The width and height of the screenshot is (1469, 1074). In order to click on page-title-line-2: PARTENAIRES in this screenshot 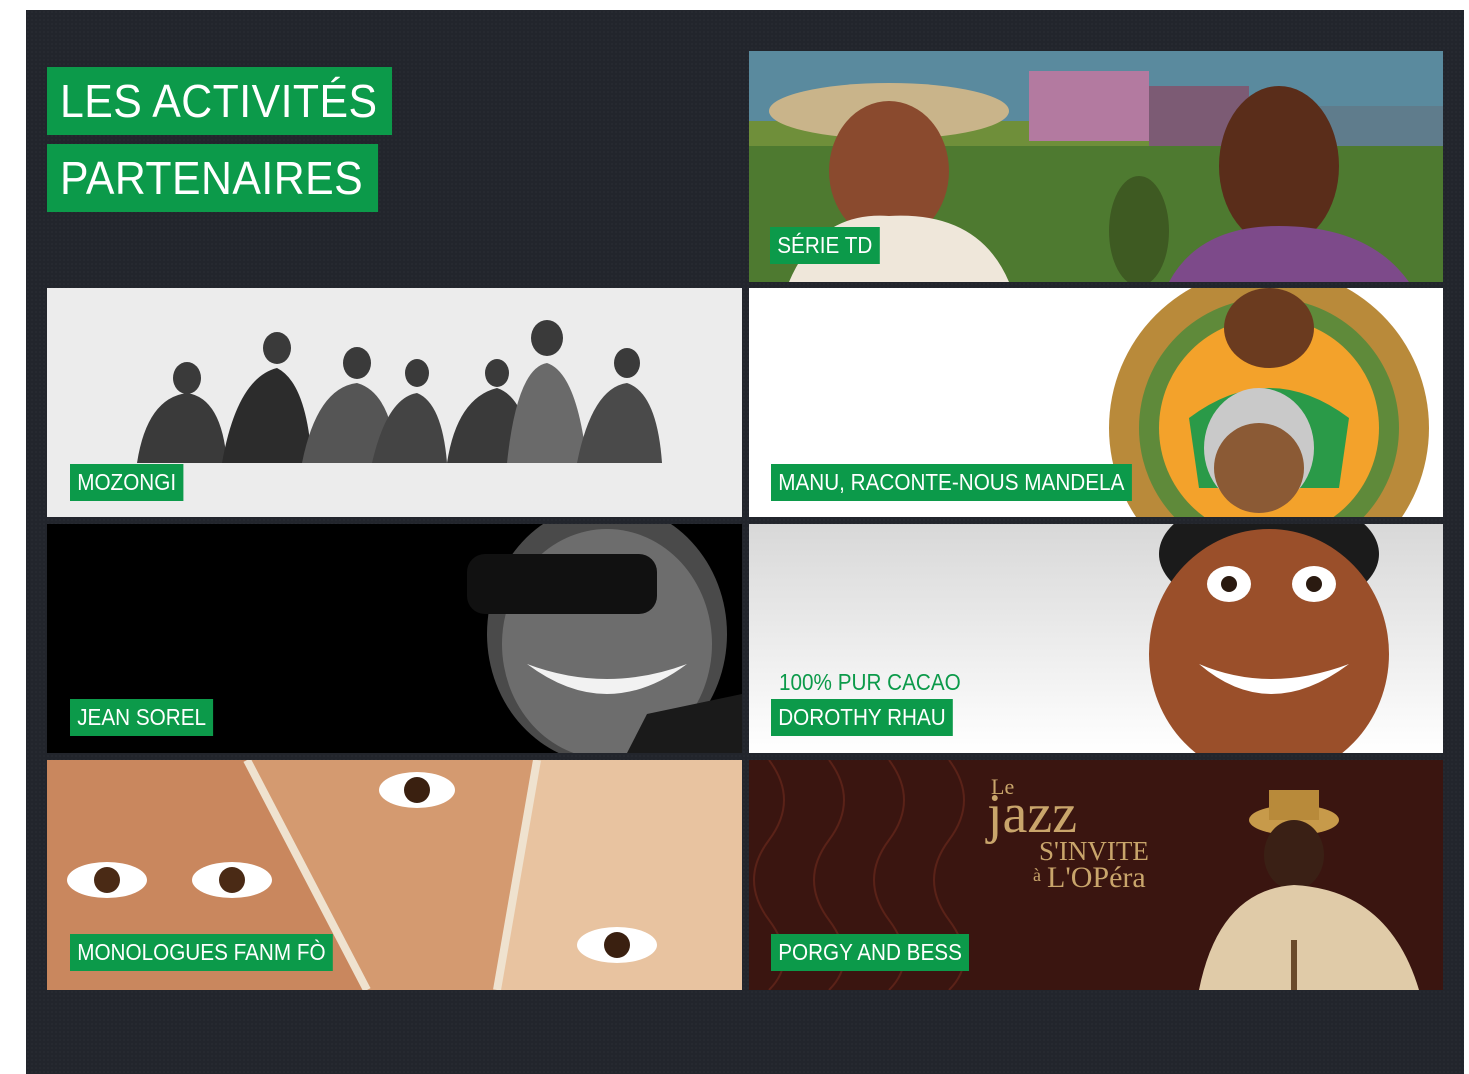, I will do `click(212, 178)`.